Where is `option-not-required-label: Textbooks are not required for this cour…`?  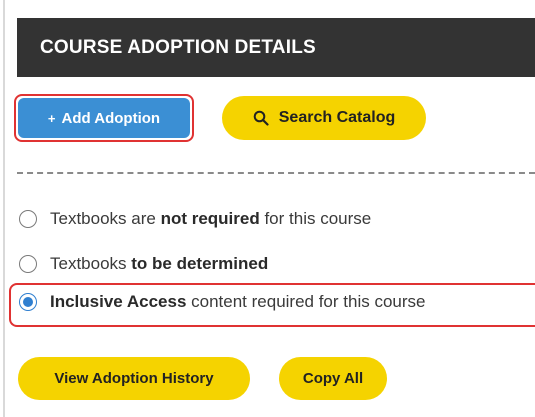
option-not-required-label: Textbooks are not required for this cour… is located at coordinates (211, 218).